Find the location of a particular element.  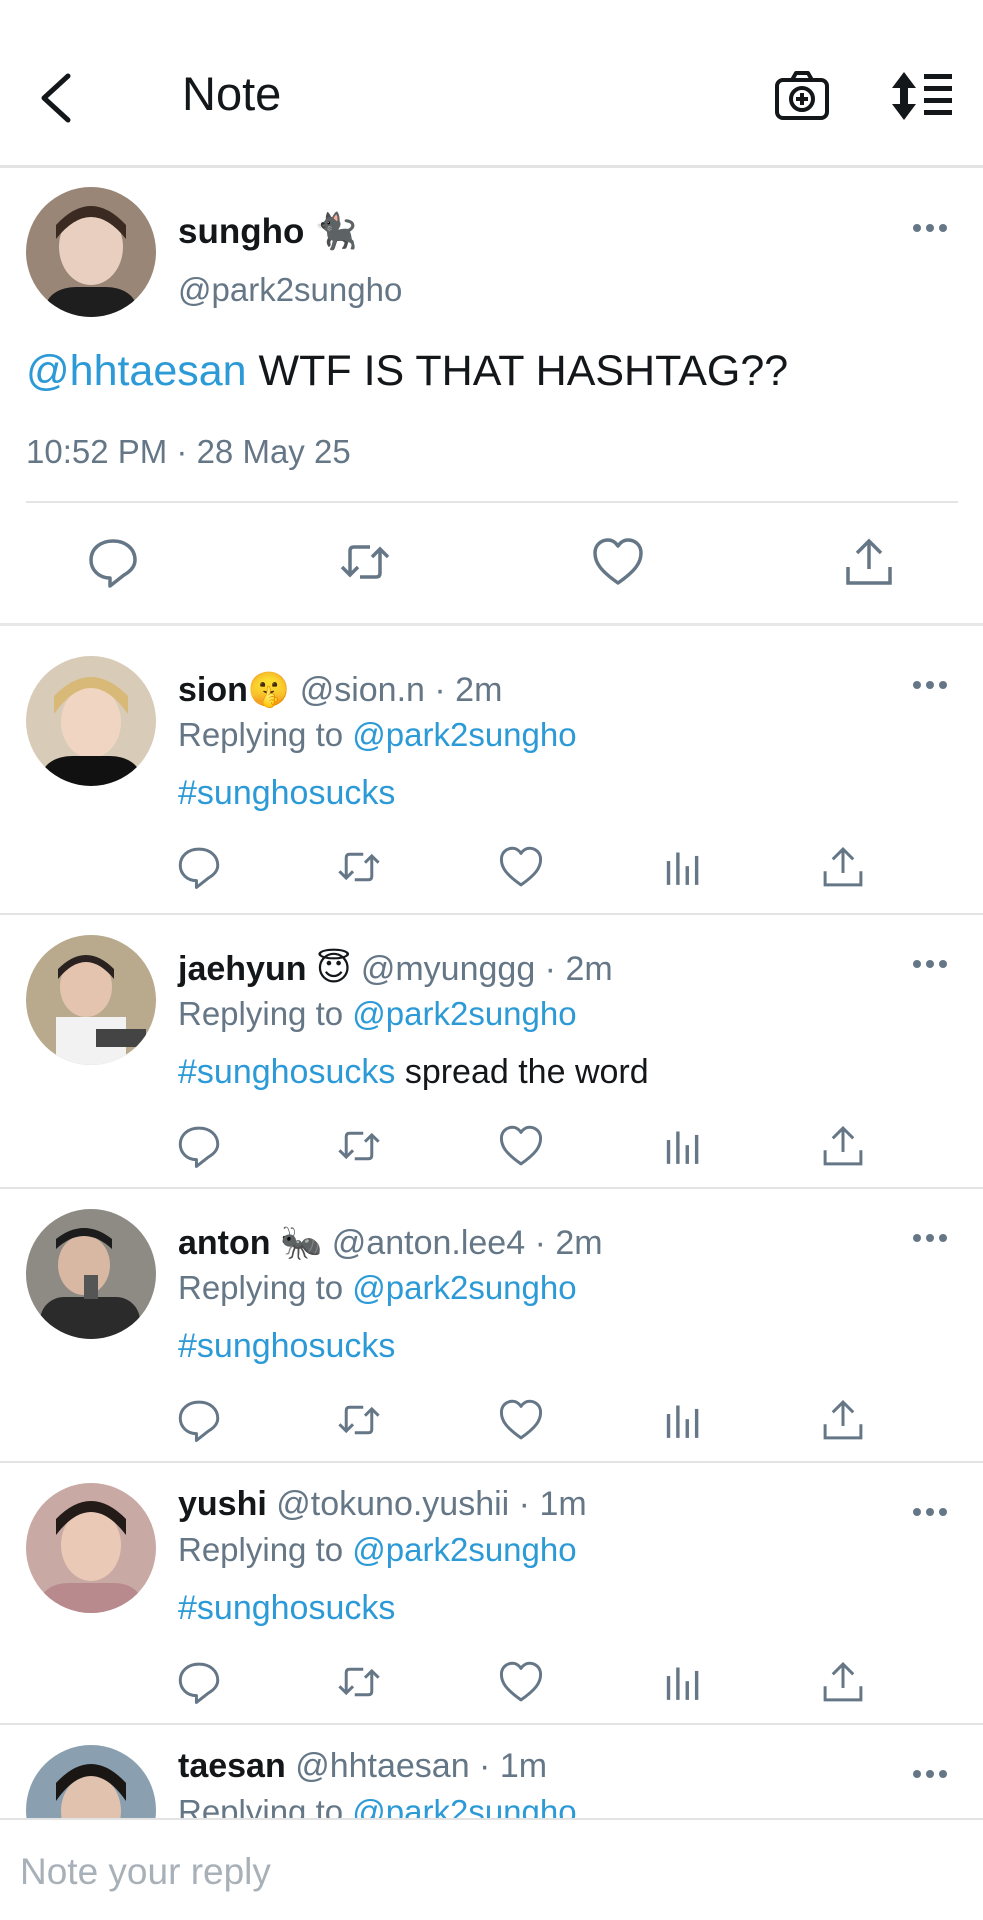

handle-time: @myunggg · 2m is located at coordinates (486, 969).